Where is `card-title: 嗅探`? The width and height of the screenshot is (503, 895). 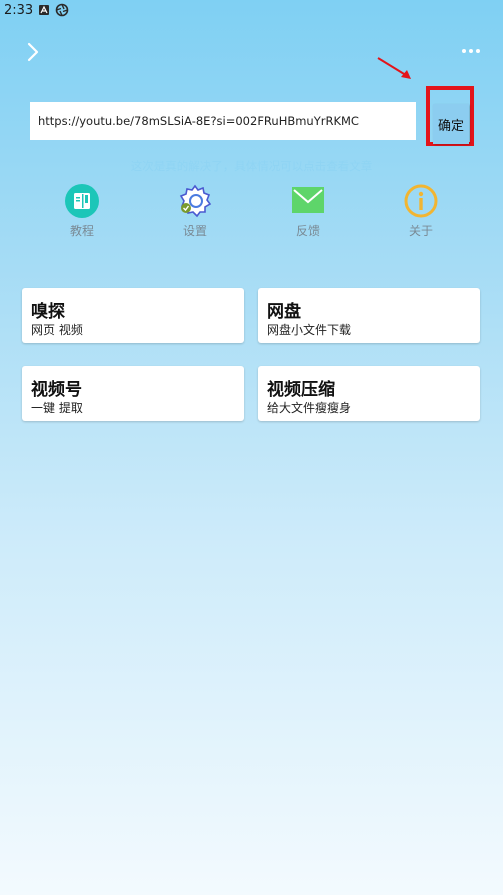
card-title: 嗅探 is located at coordinates (48, 312).